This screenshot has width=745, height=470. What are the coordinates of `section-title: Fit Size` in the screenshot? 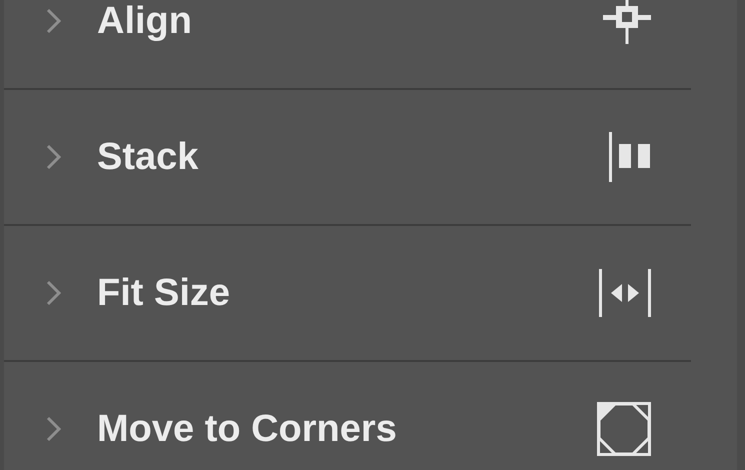 It's located at (348, 293).